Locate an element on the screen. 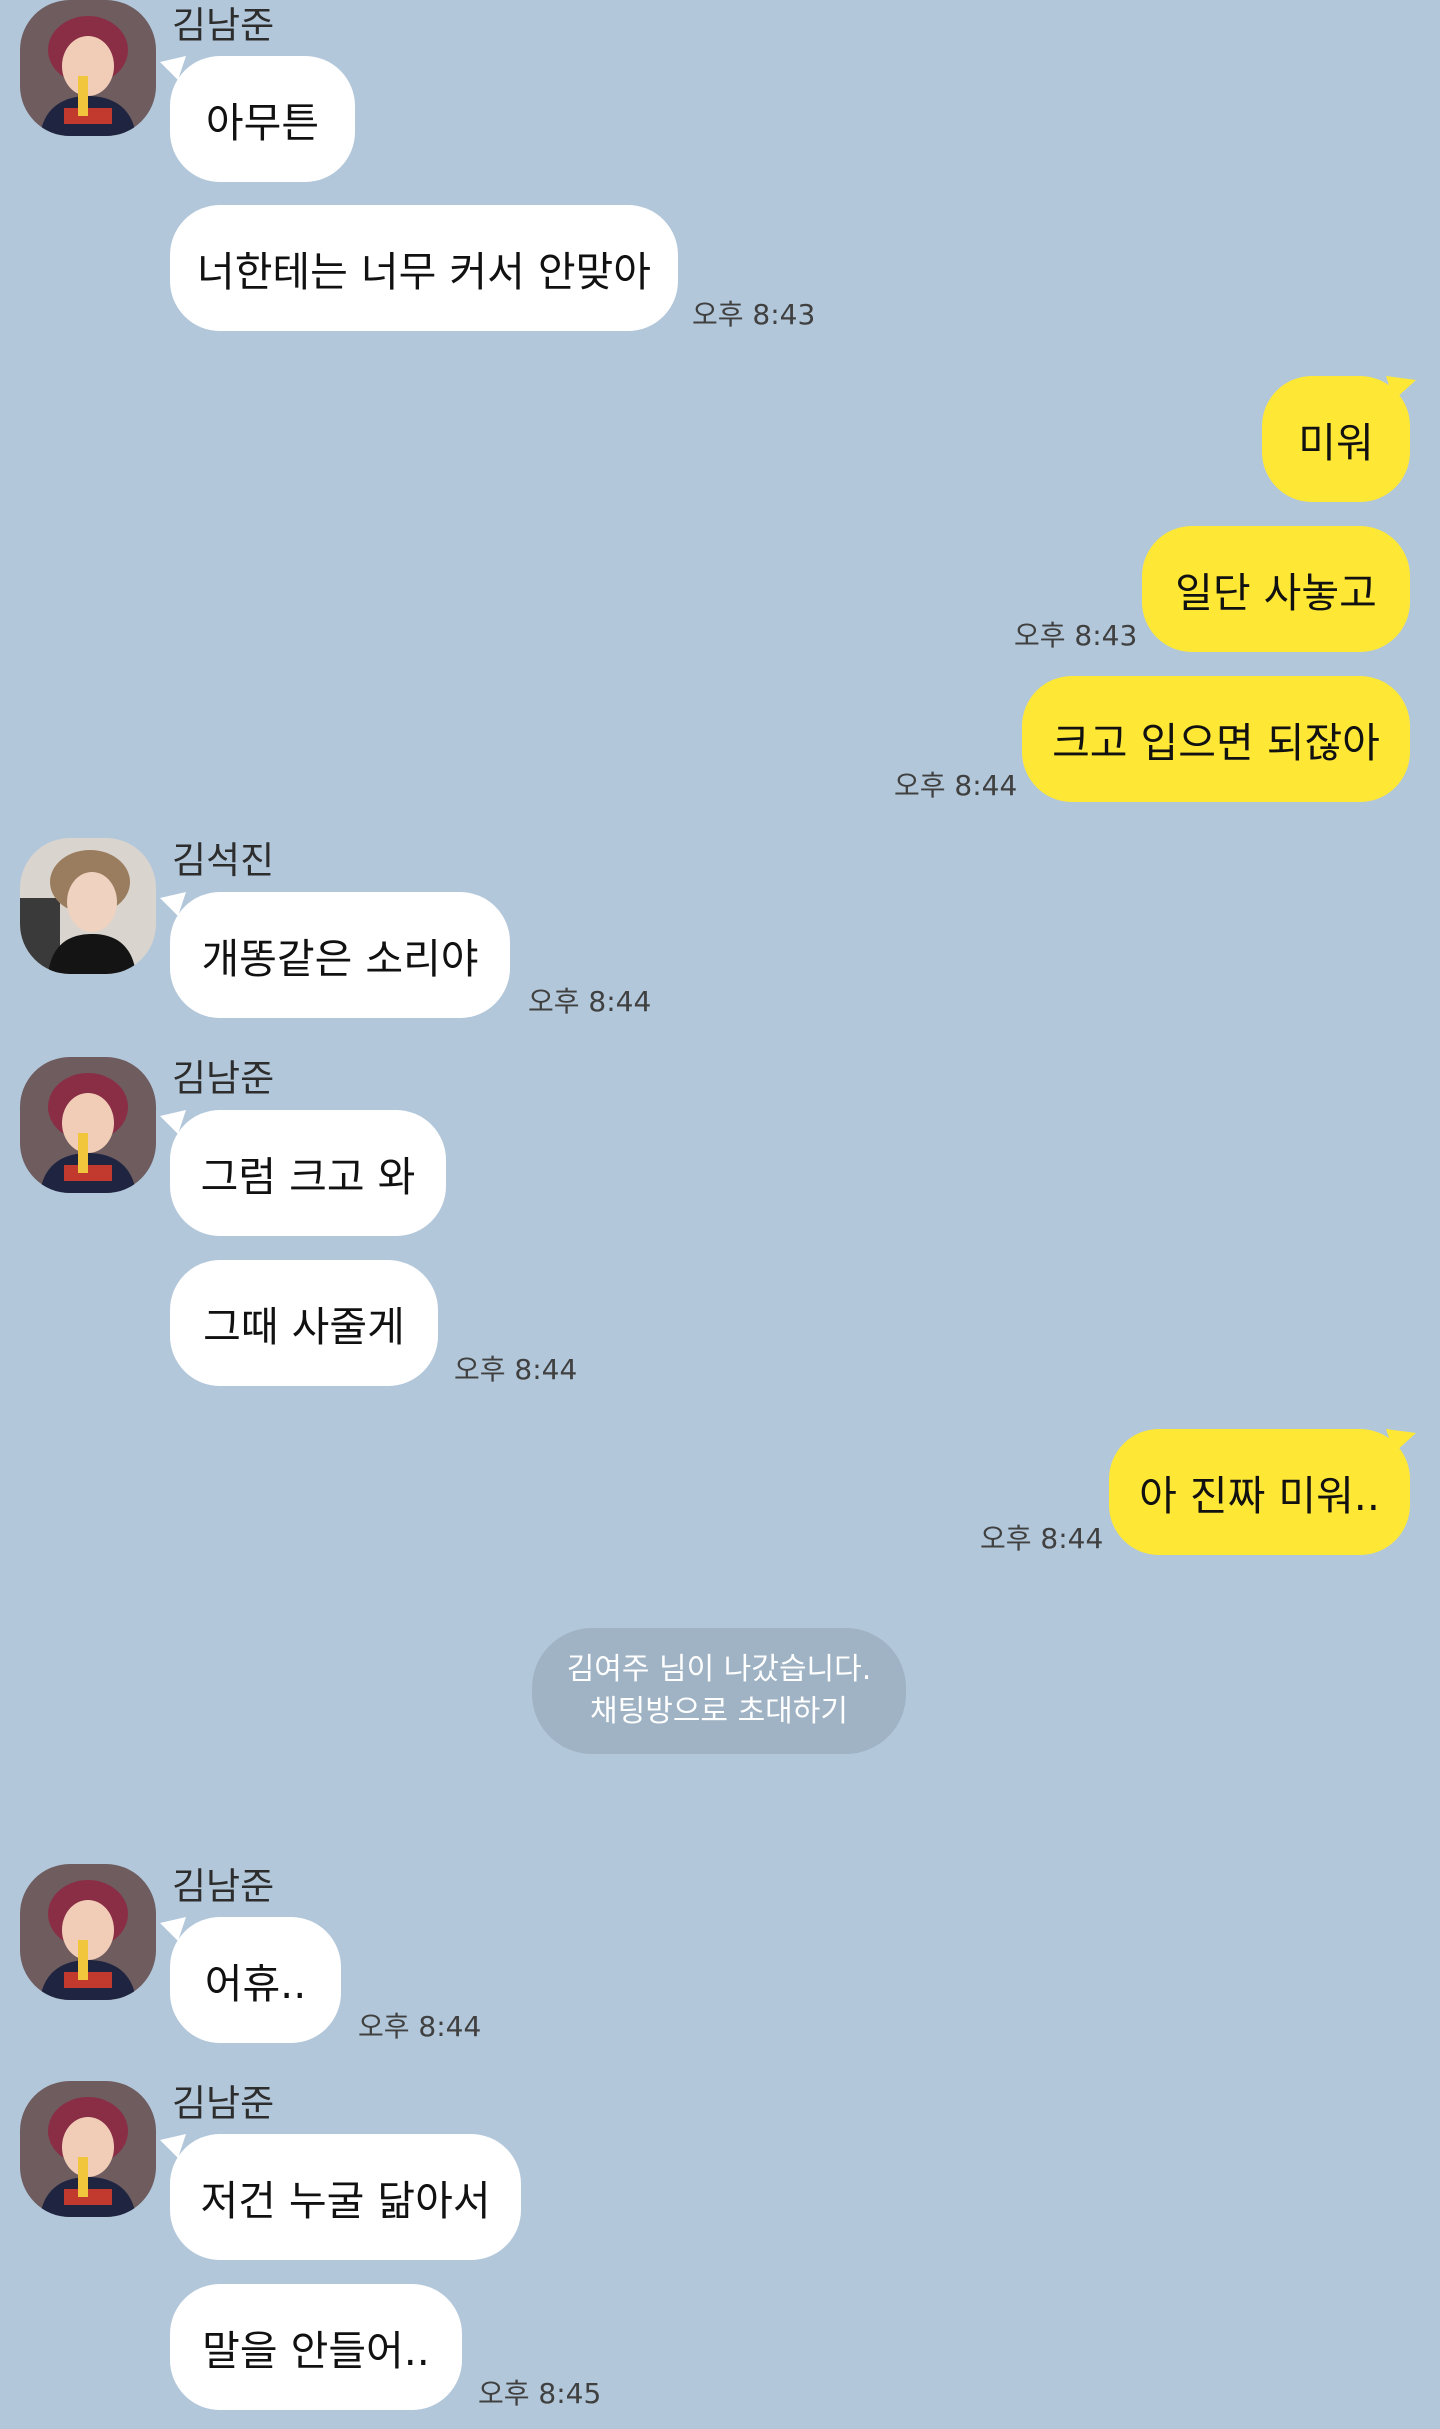  message-bubble: 그때 사줄게 is located at coordinates (304, 1323).